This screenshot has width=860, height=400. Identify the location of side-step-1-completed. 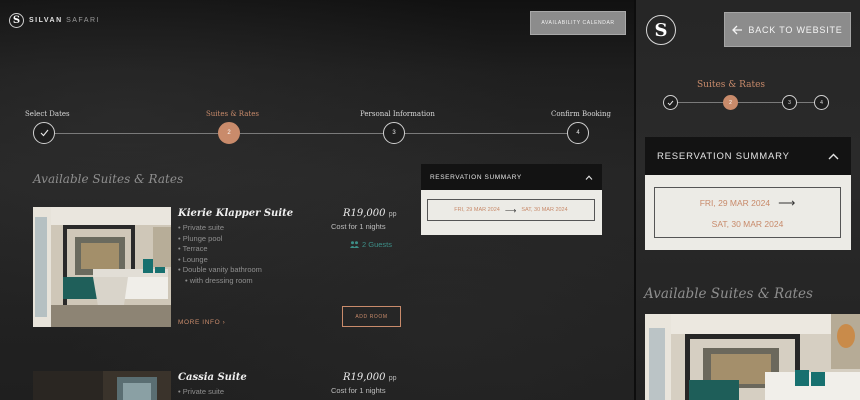
(670, 102).